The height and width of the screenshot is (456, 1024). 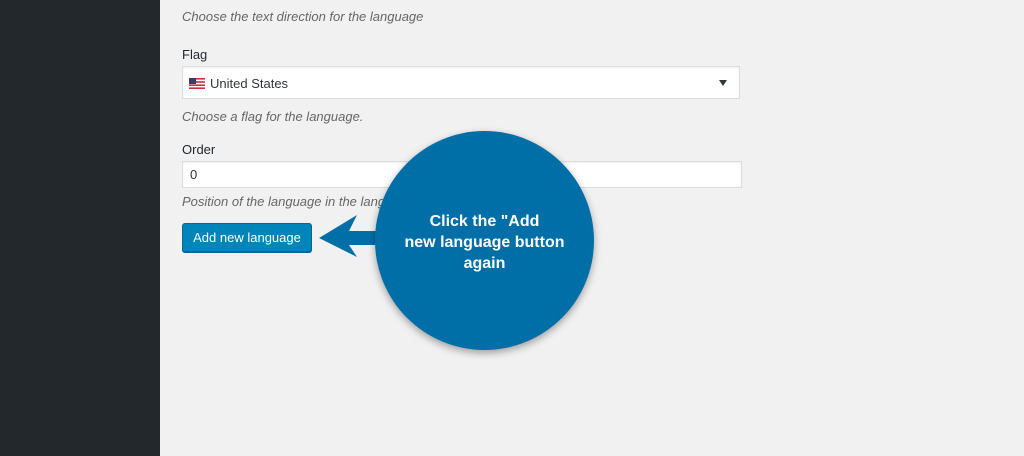 I want to click on callout-circle: Click the "Add new language button again, so click(x=484, y=240).